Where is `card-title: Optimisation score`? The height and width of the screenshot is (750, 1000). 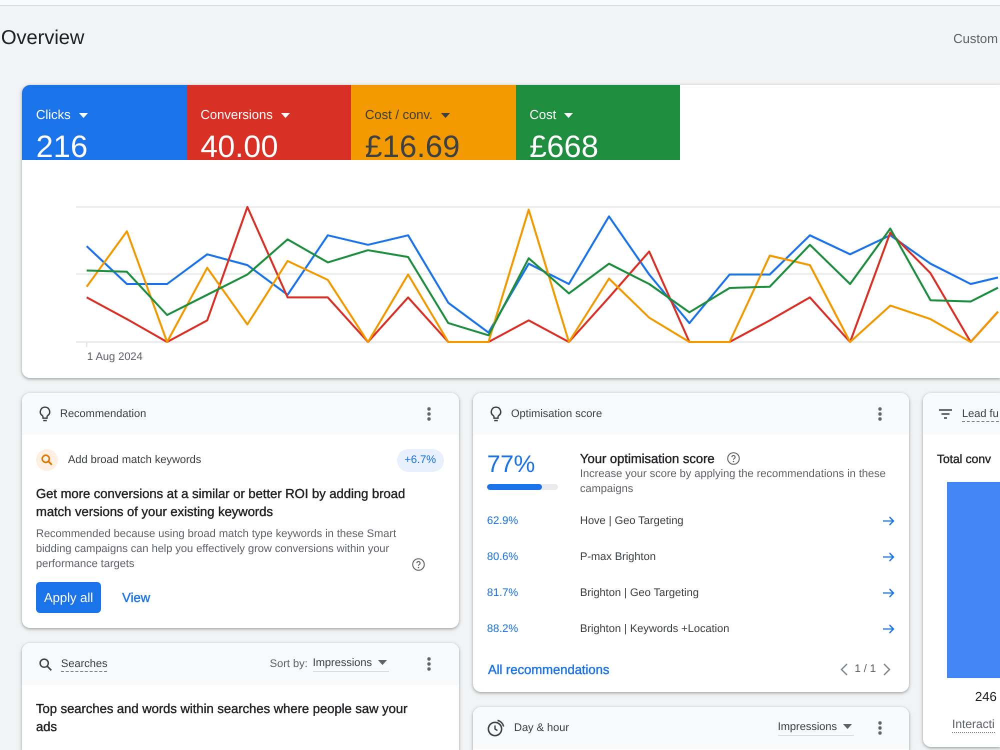
card-title: Optimisation score is located at coordinates (556, 414).